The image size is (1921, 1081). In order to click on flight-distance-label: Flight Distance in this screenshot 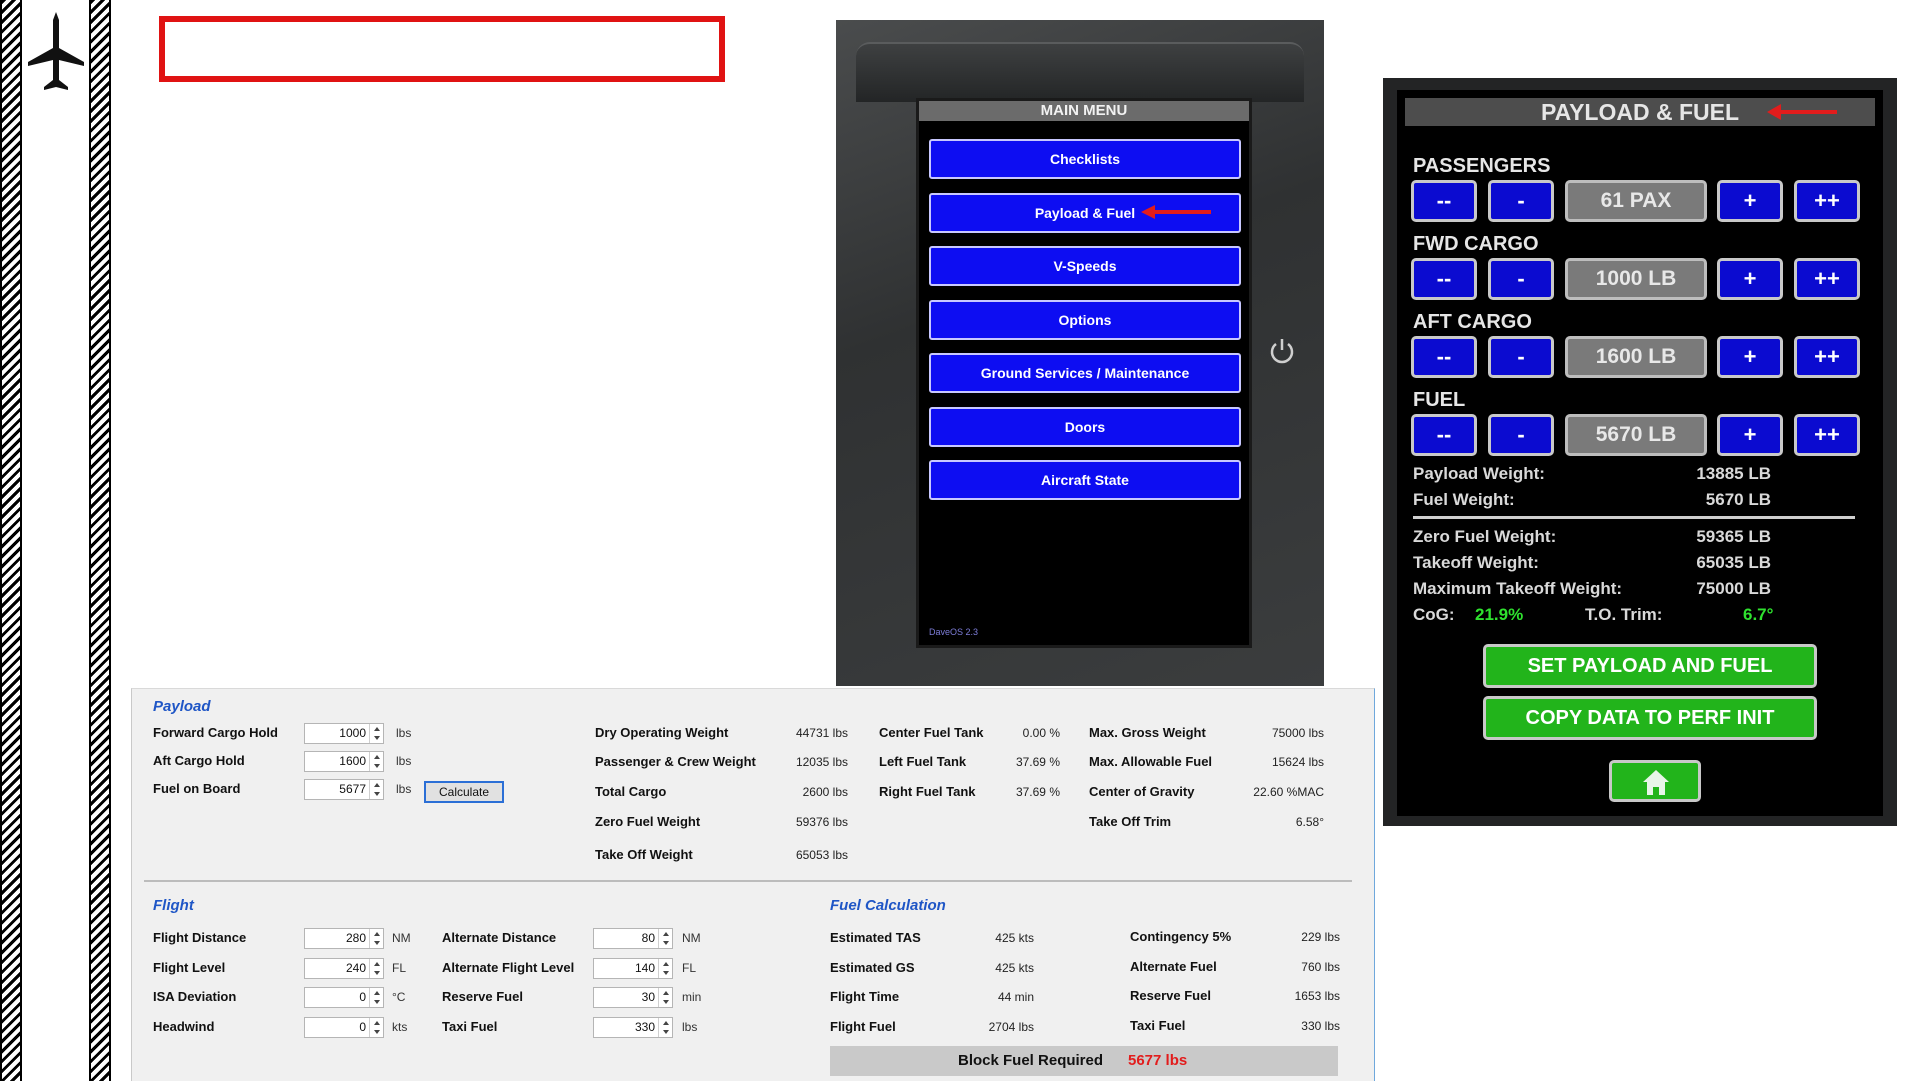, I will do `click(200, 937)`.